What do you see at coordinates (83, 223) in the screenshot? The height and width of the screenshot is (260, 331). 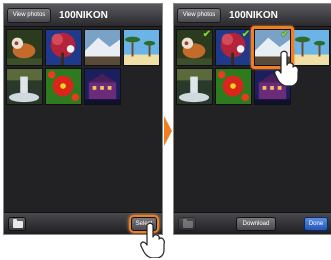 I see `toolbar: Select` at bounding box center [83, 223].